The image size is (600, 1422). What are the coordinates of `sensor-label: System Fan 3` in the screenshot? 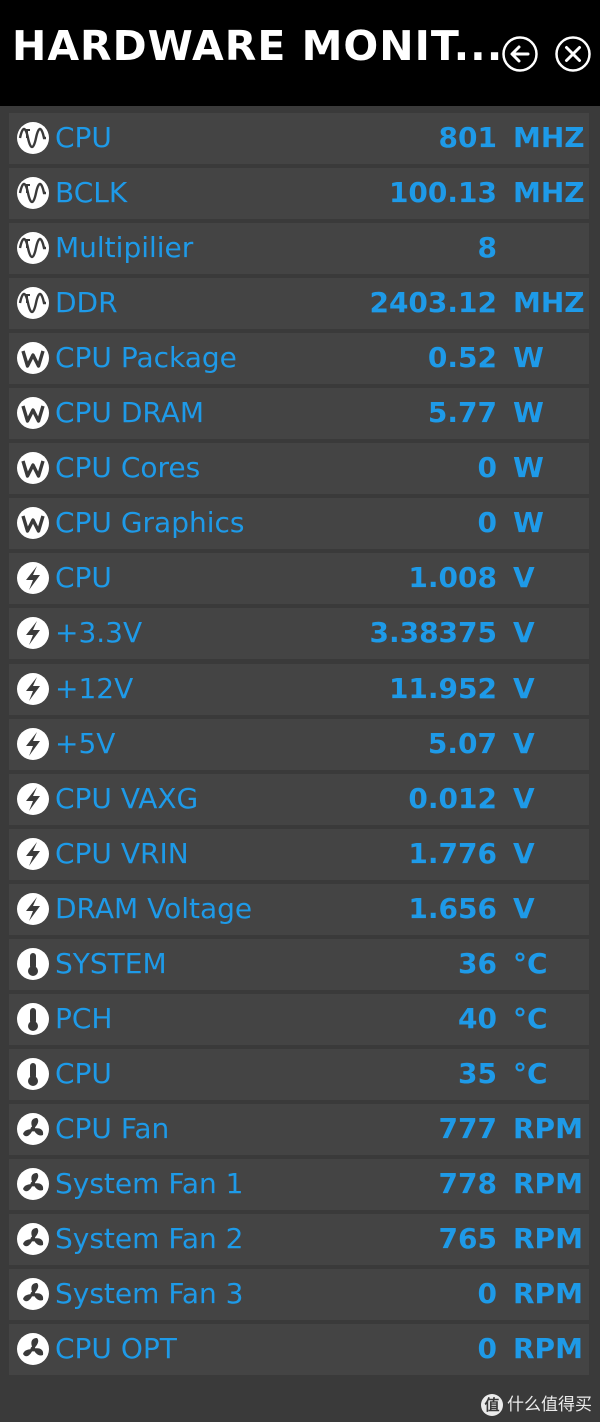 It's located at (149, 1294).